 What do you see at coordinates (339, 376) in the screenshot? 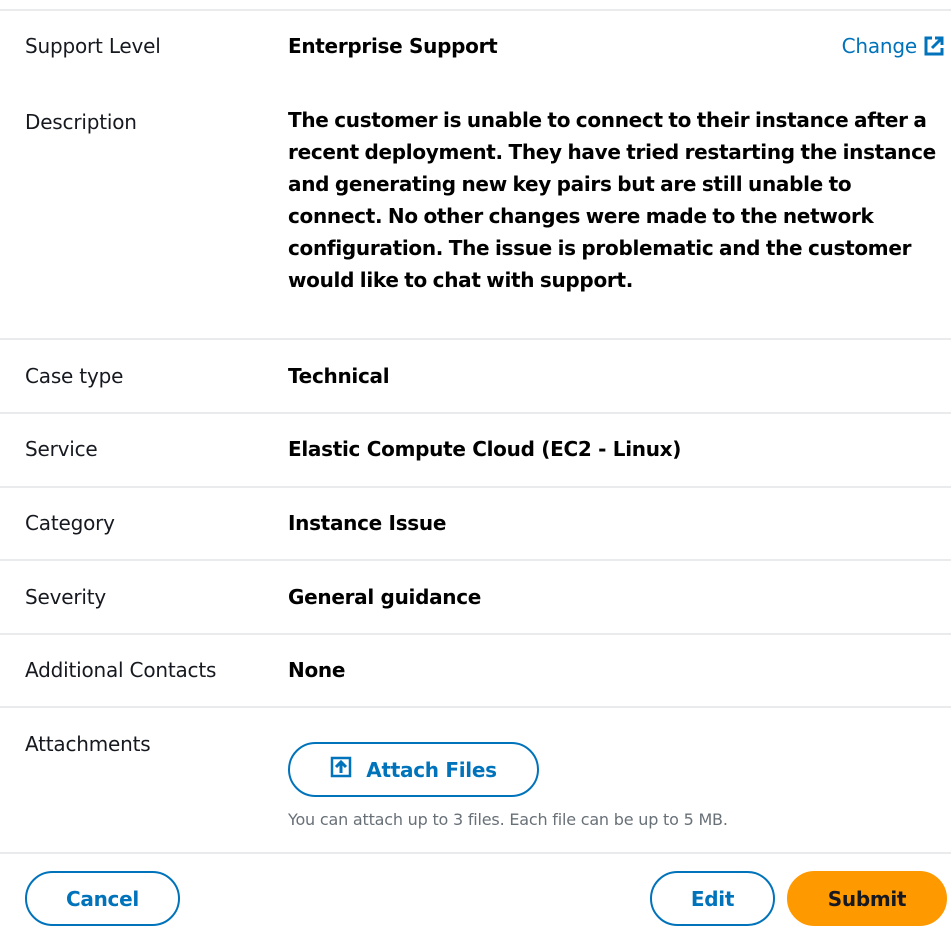
I see `case-type-value: Technical` at bounding box center [339, 376].